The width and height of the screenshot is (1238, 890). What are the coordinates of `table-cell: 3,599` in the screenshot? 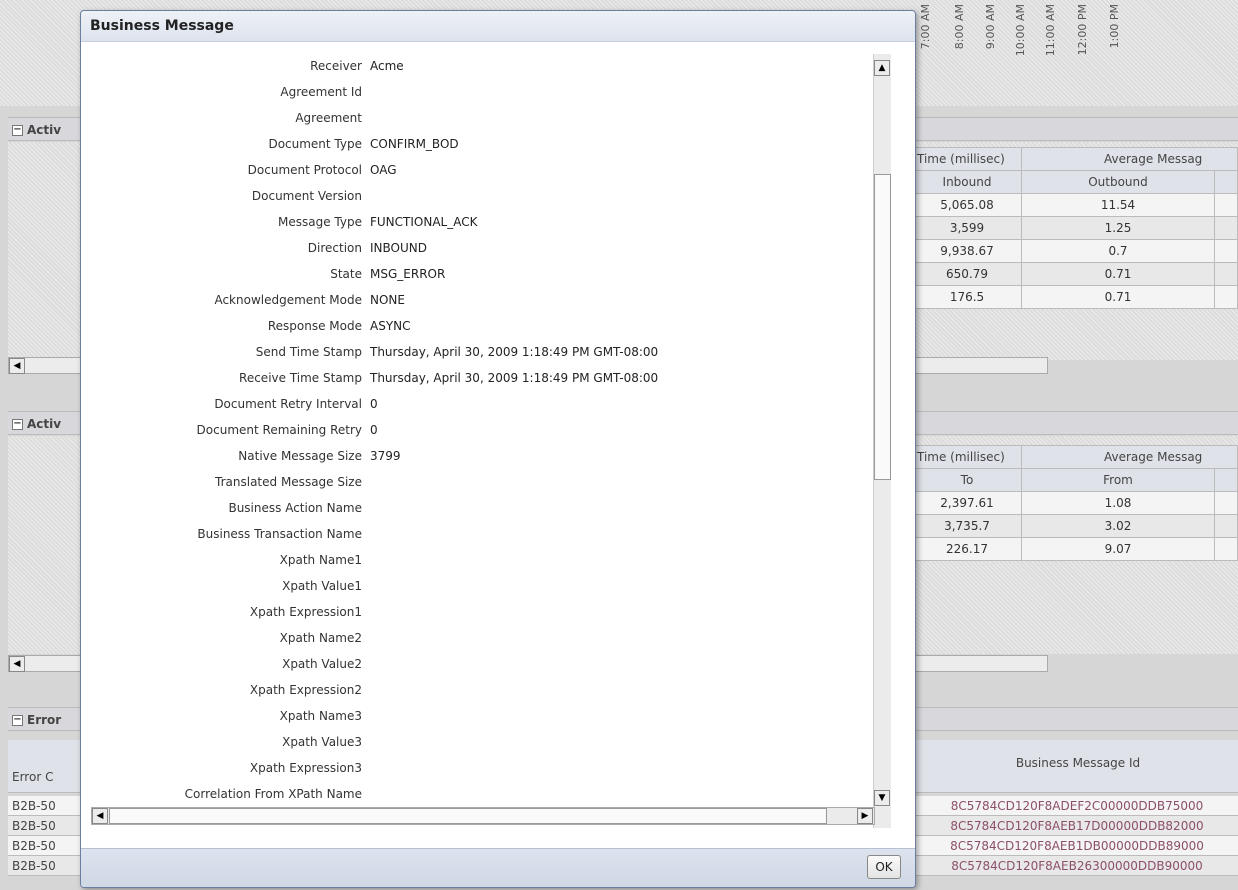 It's located at (967, 228).